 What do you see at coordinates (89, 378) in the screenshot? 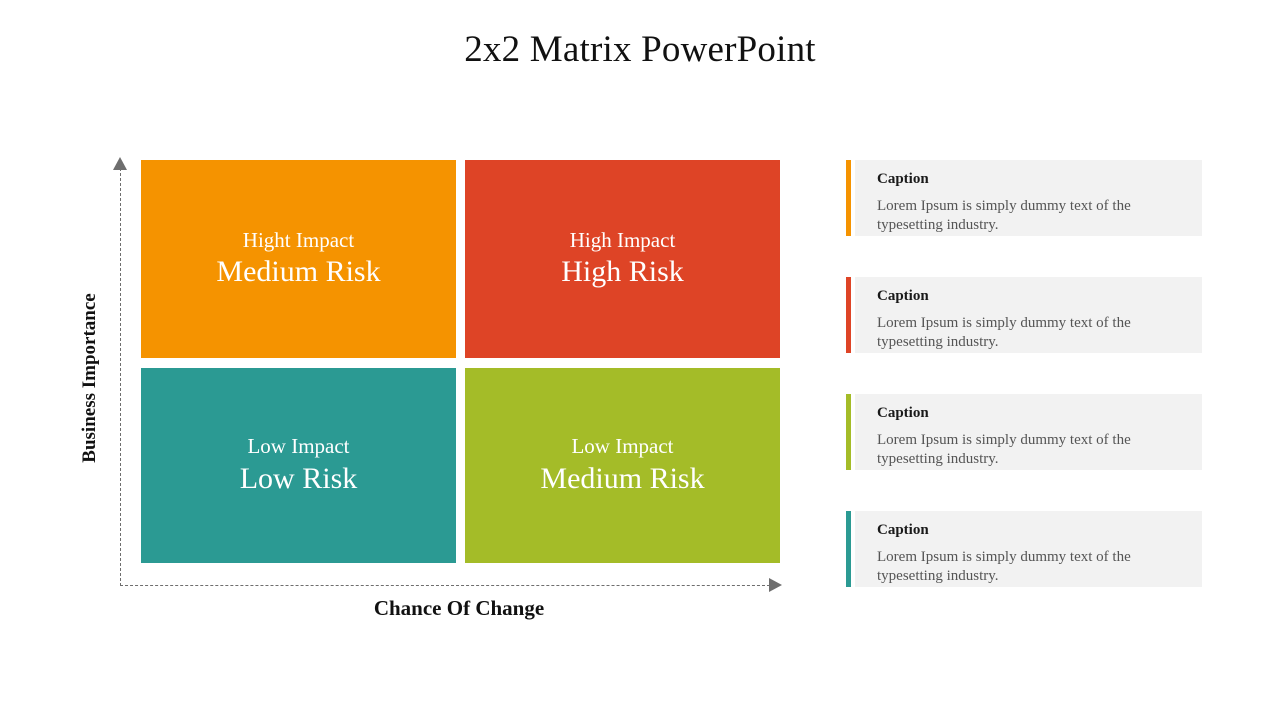
I see `y-axis-label: Business Importance` at bounding box center [89, 378].